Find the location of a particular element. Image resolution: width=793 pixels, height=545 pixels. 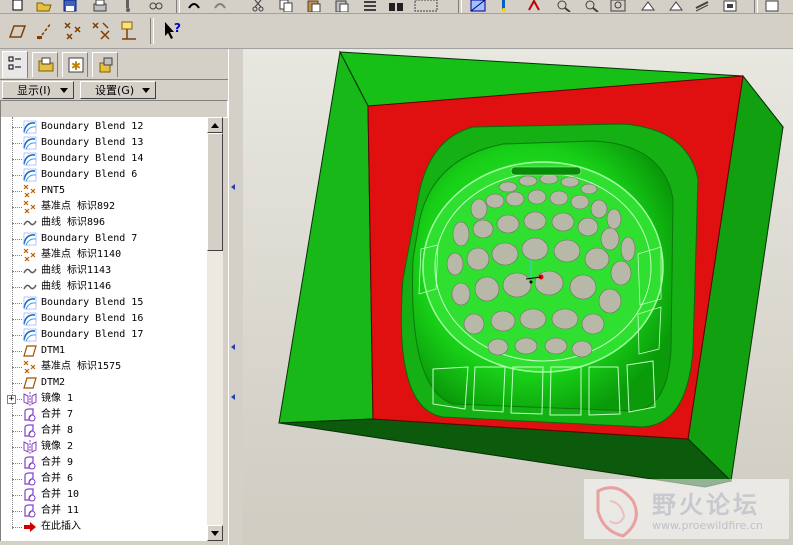

tab-favorites: ✱ is located at coordinates (75, 64).